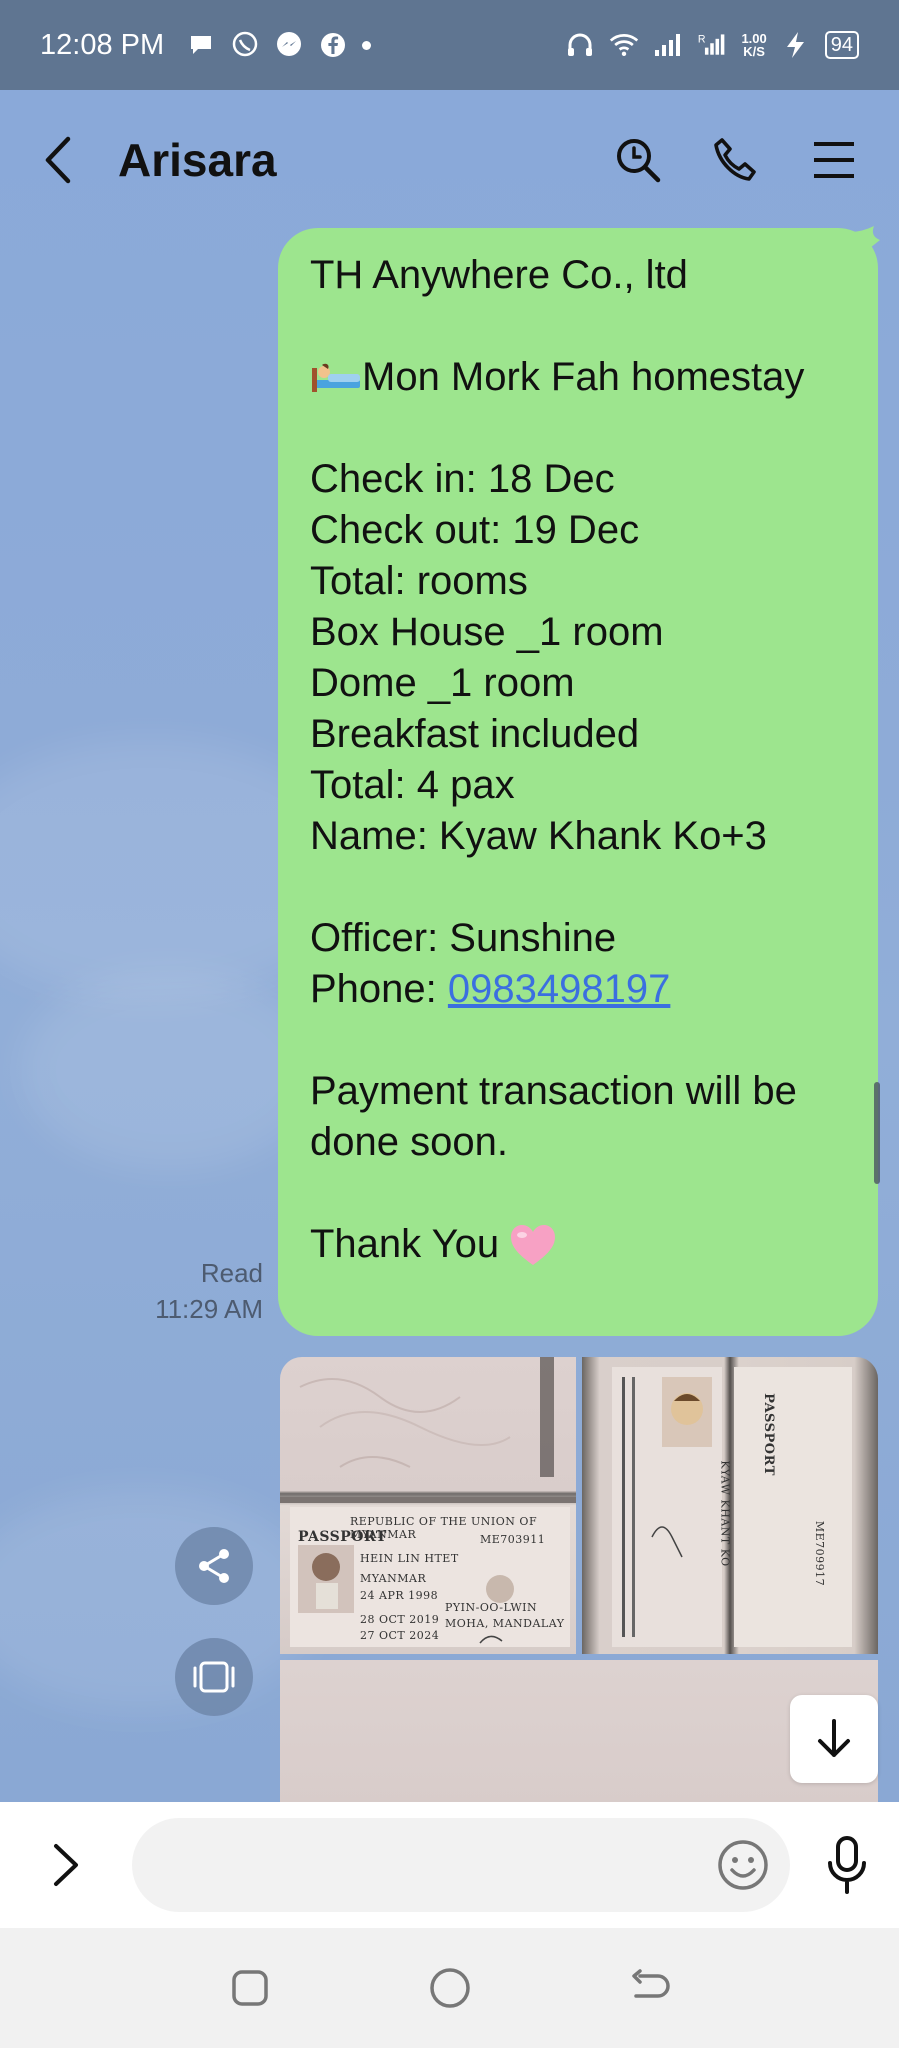  Describe the element at coordinates (462, 479) in the screenshot. I see `msg-check-in: Check in: 18 Dec` at that location.